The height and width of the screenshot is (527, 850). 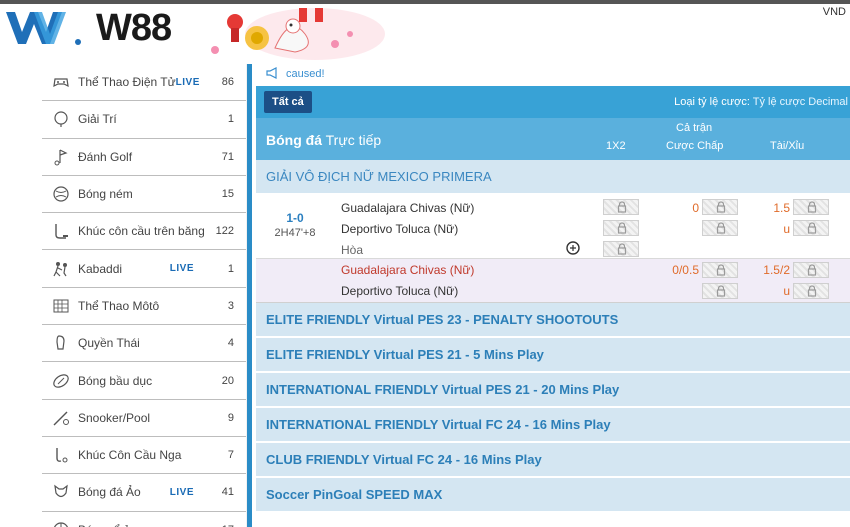 I want to click on w88-logo-icon, so click(x=43, y=28).